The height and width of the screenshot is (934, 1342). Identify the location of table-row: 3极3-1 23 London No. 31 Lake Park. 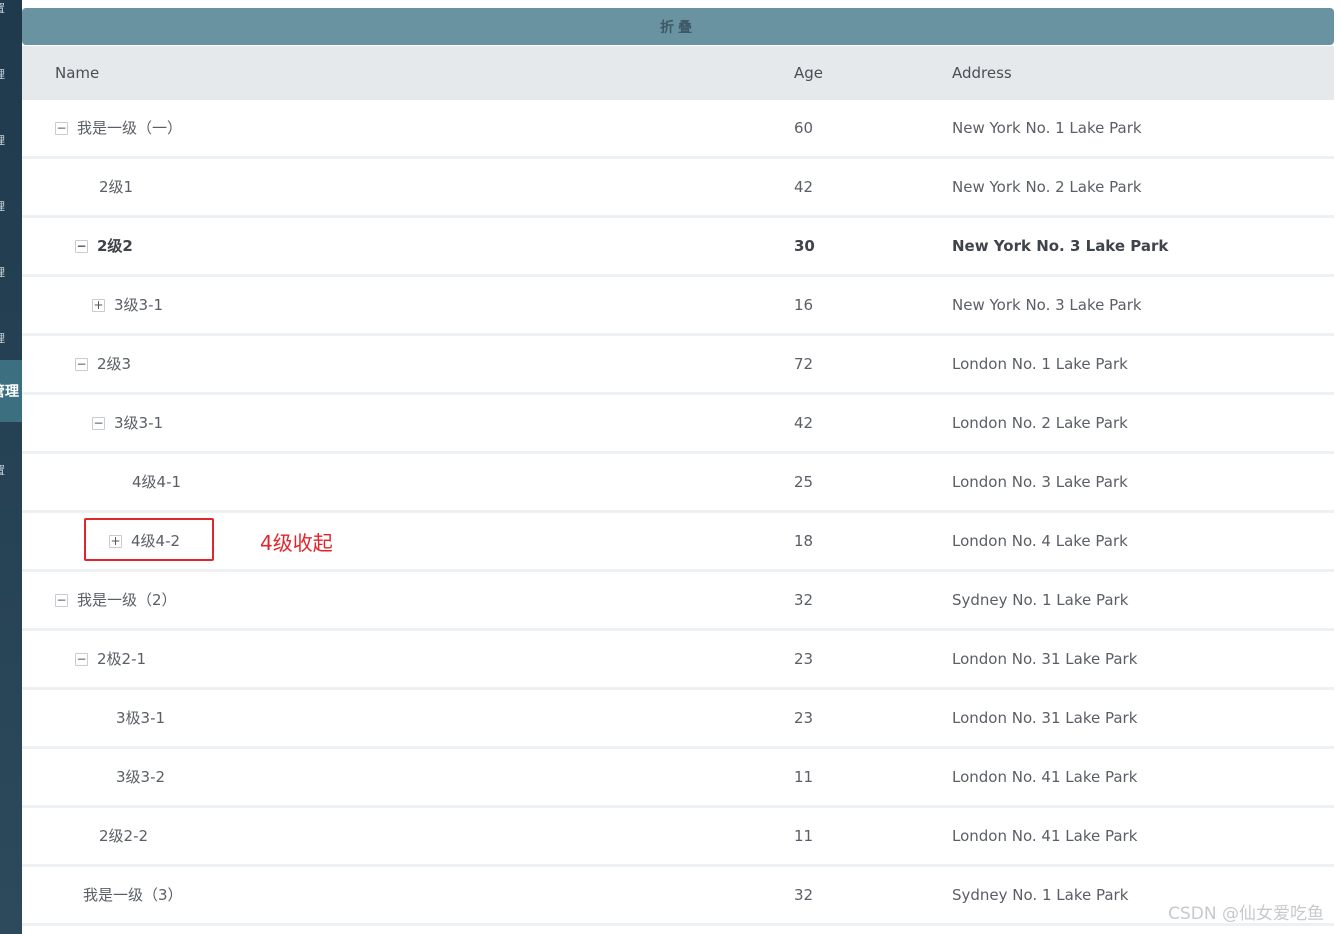
(678, 719).